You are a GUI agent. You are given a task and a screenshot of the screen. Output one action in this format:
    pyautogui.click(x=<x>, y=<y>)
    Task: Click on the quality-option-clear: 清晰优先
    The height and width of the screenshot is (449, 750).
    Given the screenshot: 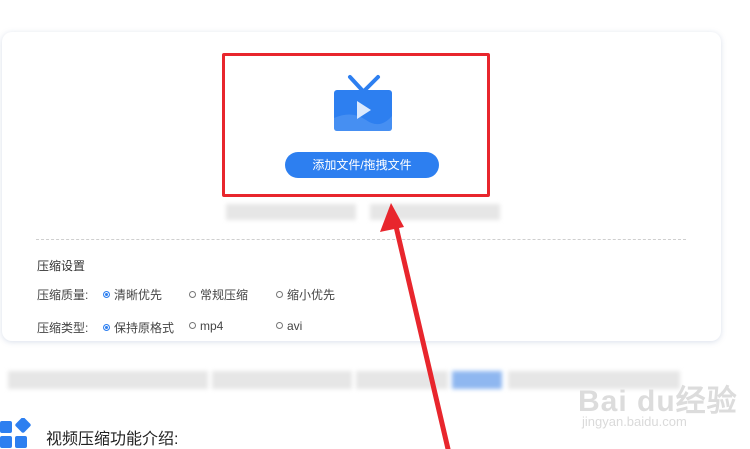 What is the action you would take?
    pyautogui.click(x=132, y=294)
    